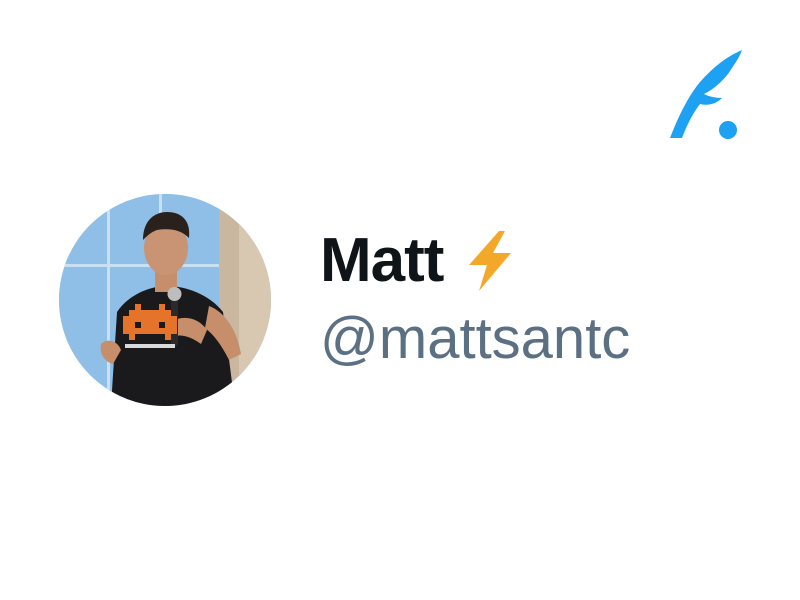  I want to click on profile-text: Matt @mattsantc, so click(501, 307).